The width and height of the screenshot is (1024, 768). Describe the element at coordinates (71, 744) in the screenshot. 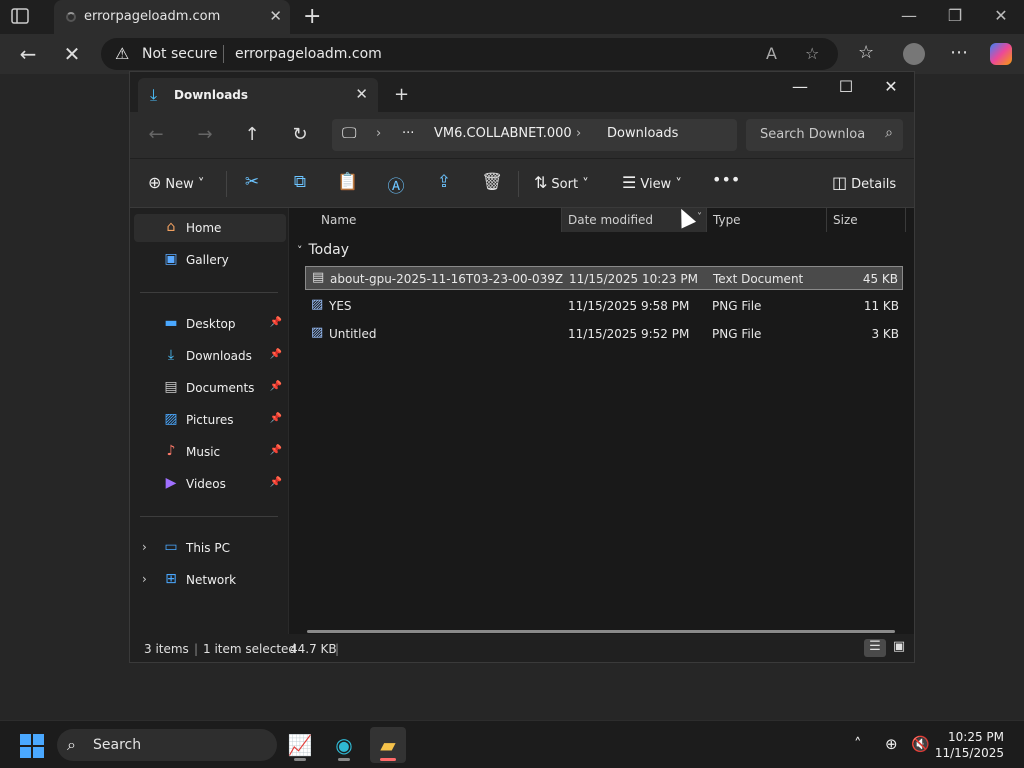

I see `search-icon: ⌕` at that location.